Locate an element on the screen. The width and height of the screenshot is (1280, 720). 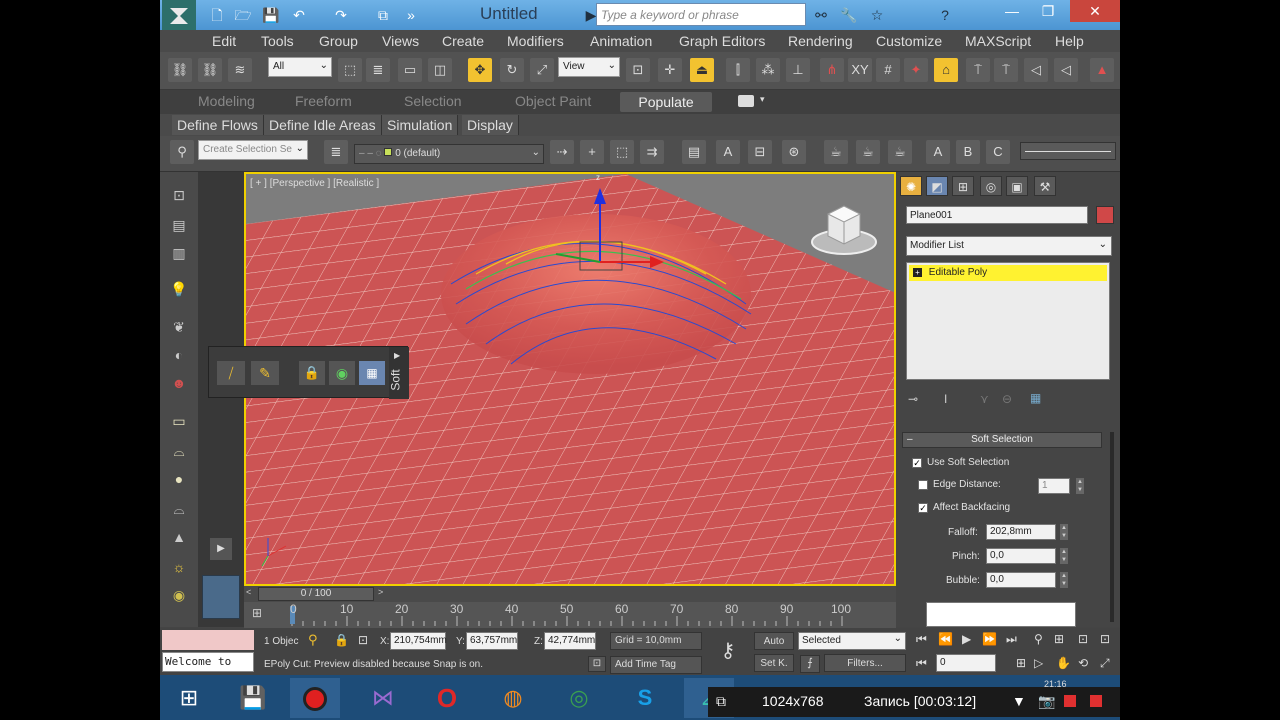
configure-sets-icon: ▦ is located at coordinates (1035, 398).